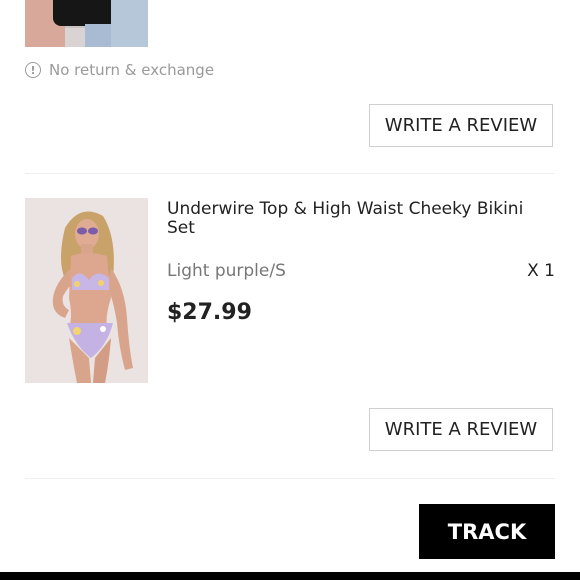 The width and height of the screenshot is (580, 580). I want to click on no-return-notice: ! No return & exchange, so click(119, 70).